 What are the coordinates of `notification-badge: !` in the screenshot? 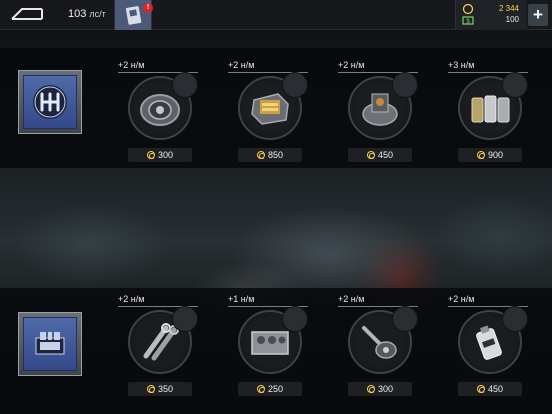 It's located at (148, 8).